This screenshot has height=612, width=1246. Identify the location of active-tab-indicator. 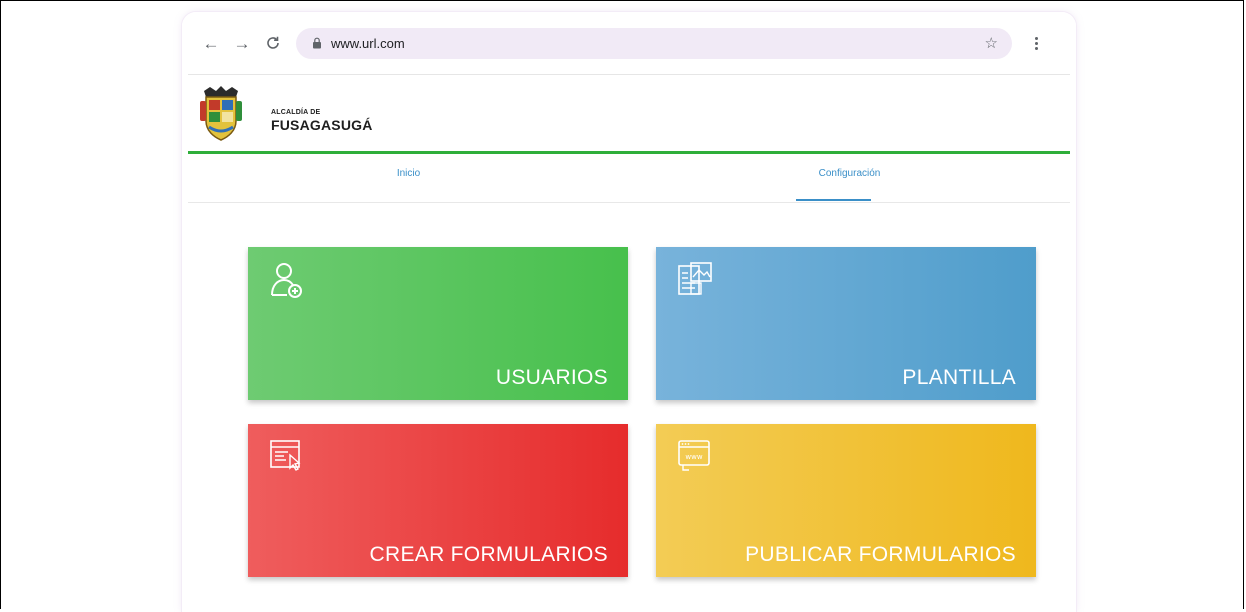
(833, 200).